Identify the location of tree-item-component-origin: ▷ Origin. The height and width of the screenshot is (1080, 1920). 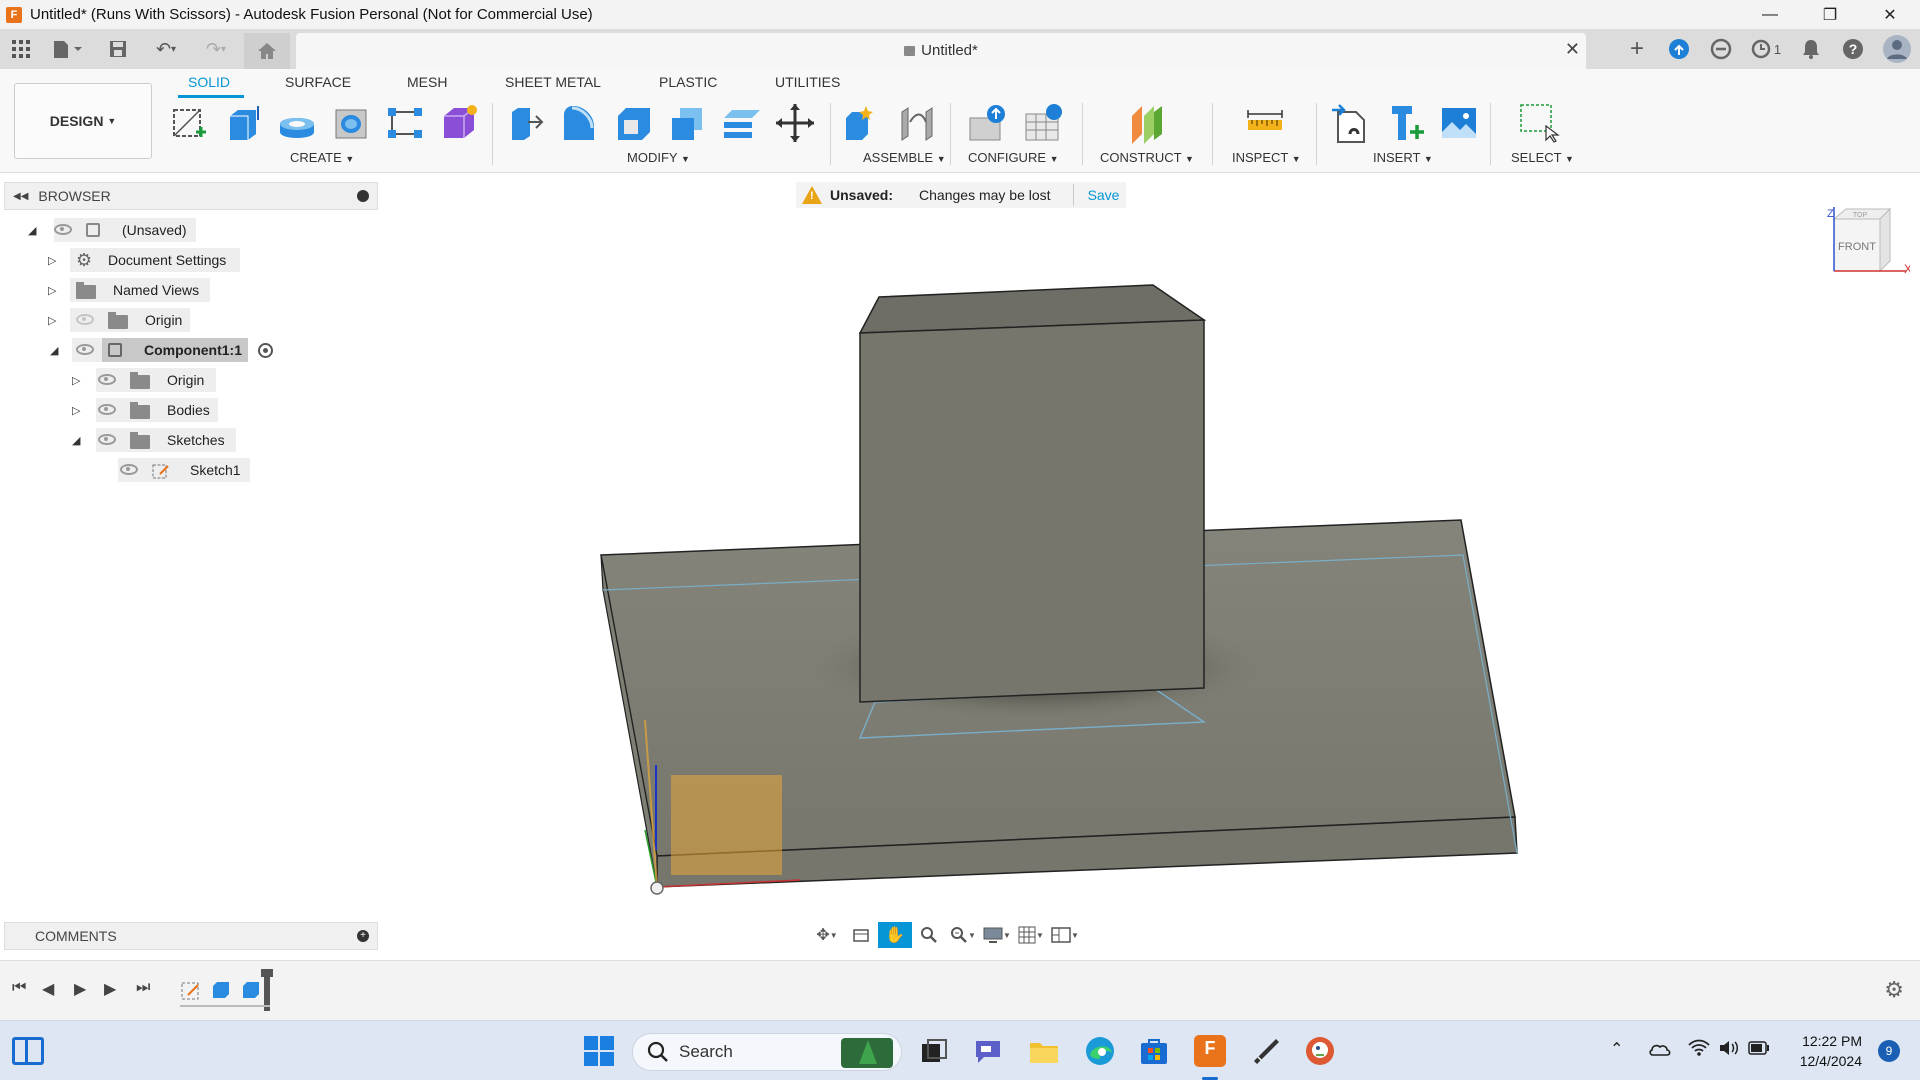
(189, 380).